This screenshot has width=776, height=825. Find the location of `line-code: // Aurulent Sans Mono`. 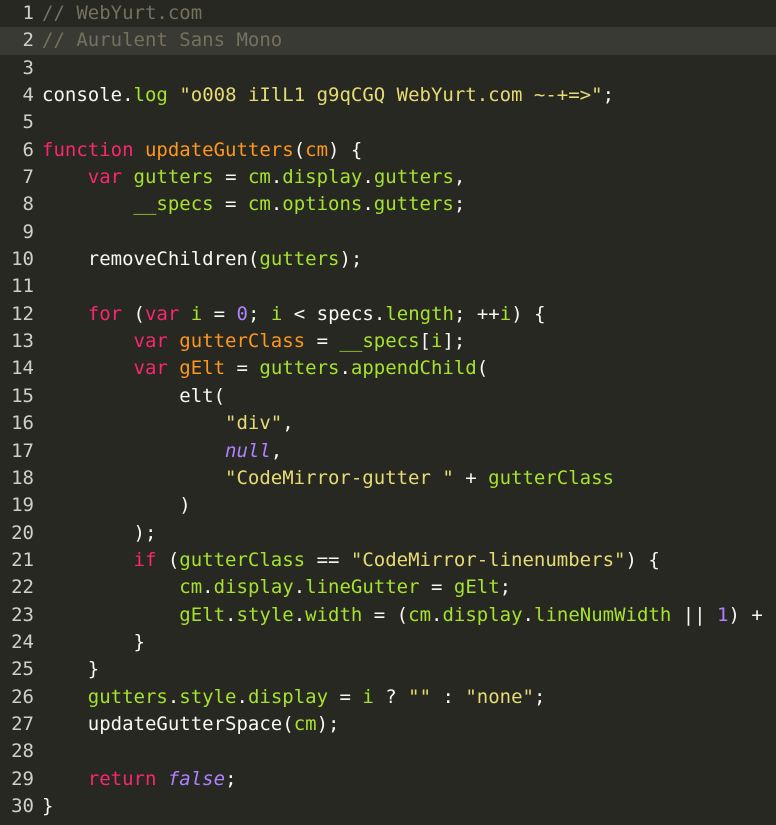

line-code: // Aurulent Sans Mono is located at coordinates (162, 40).